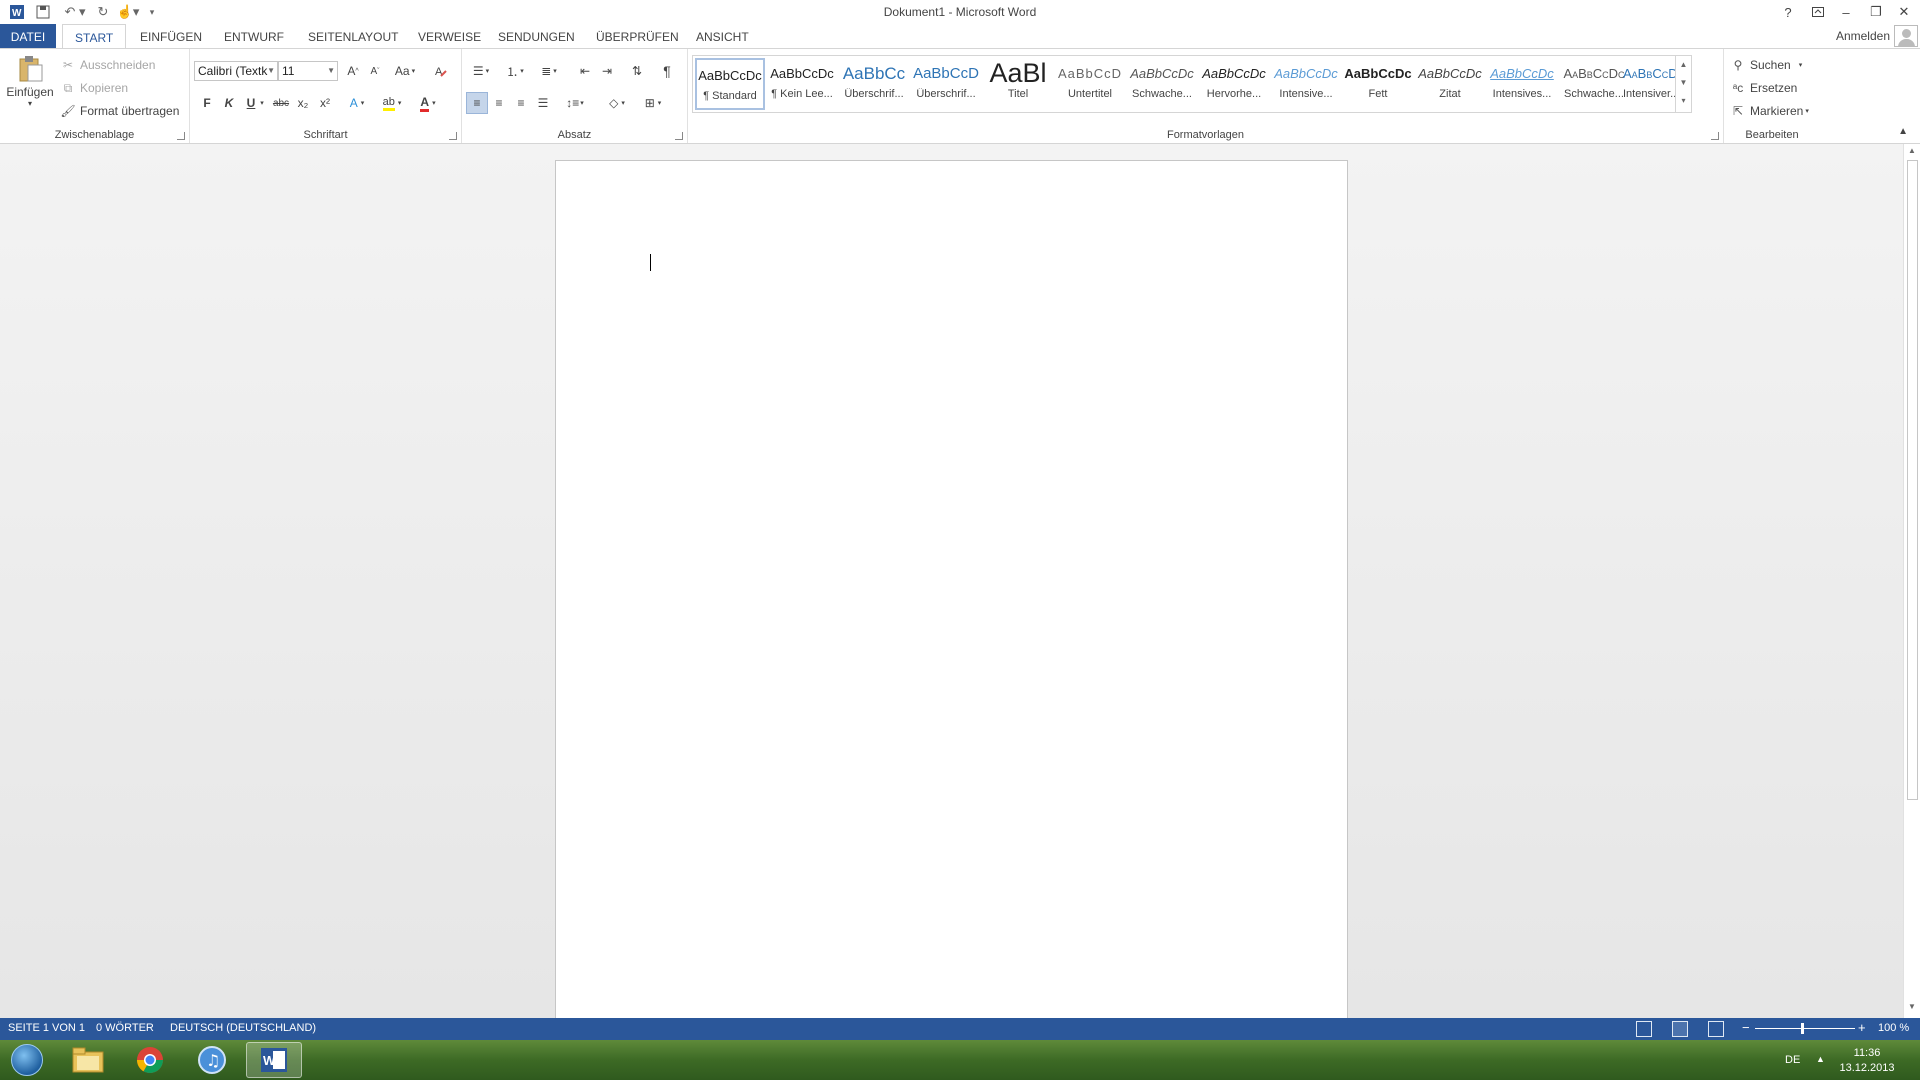 The width and height of the screenshot is (1920, 1080). I want to click on clear-formatting-icon: A, so click(441, 71).